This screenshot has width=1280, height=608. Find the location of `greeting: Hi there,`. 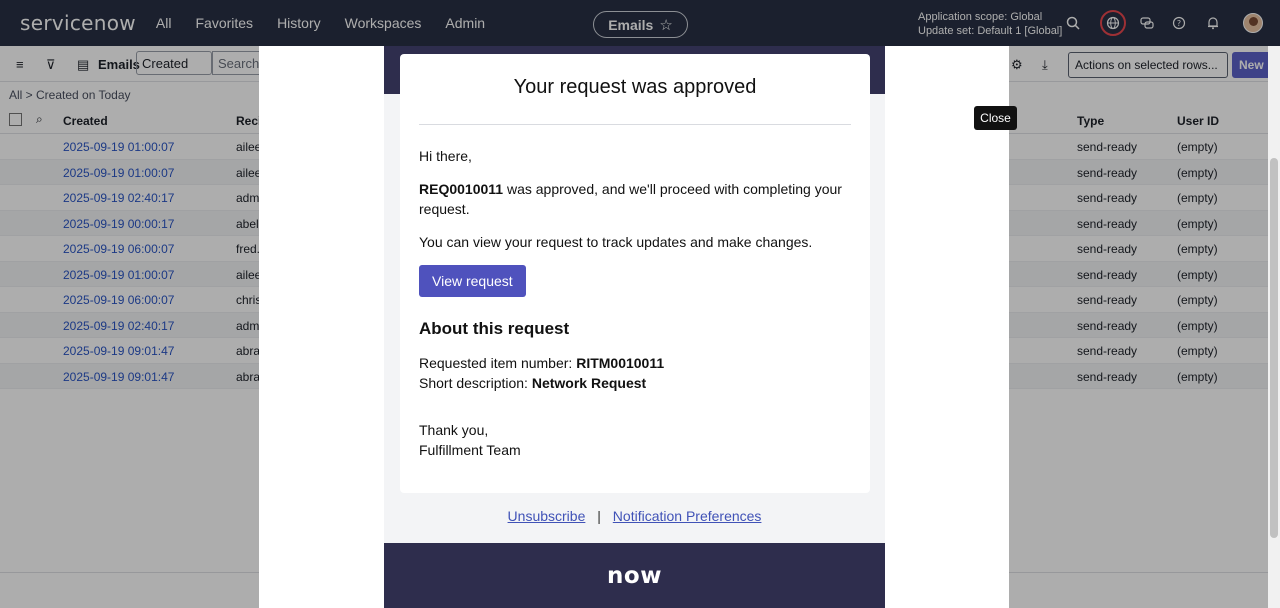

greeting: Hi there, is located at coordinates (445, 156).